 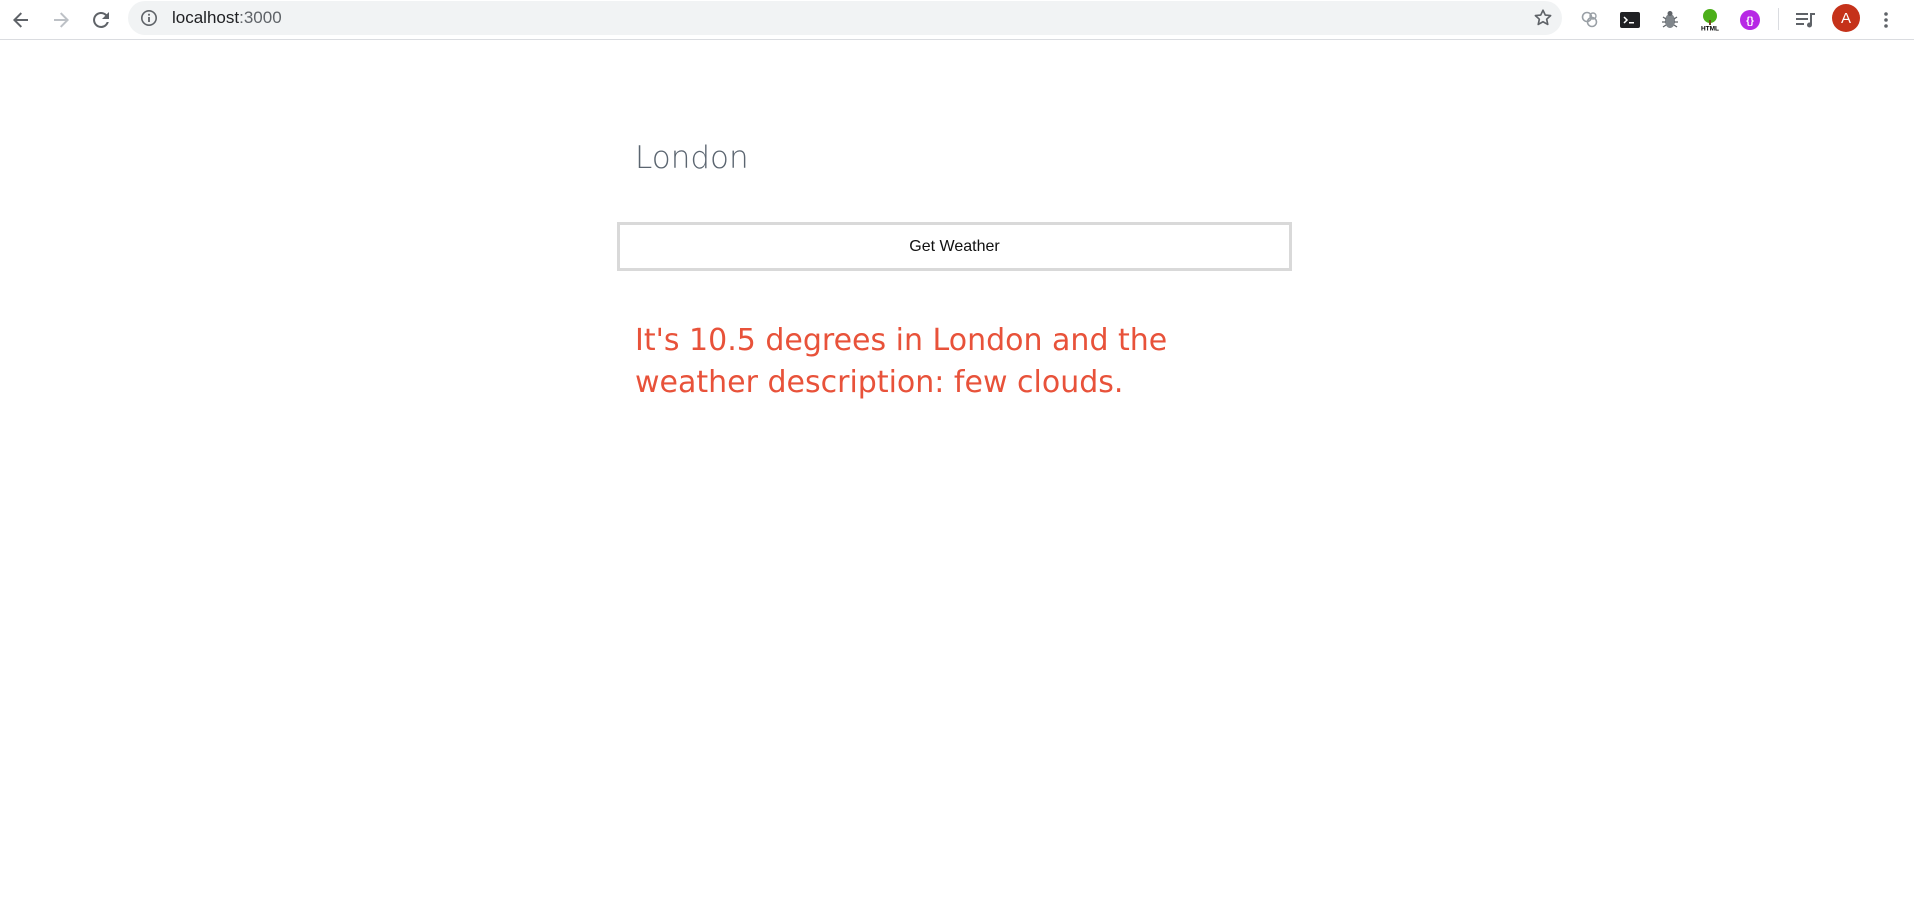 What do you see at coordinates (954, 246) in the screenshot?
I see `get-weather-button: Get Weather` at bounding box center [954, 246].